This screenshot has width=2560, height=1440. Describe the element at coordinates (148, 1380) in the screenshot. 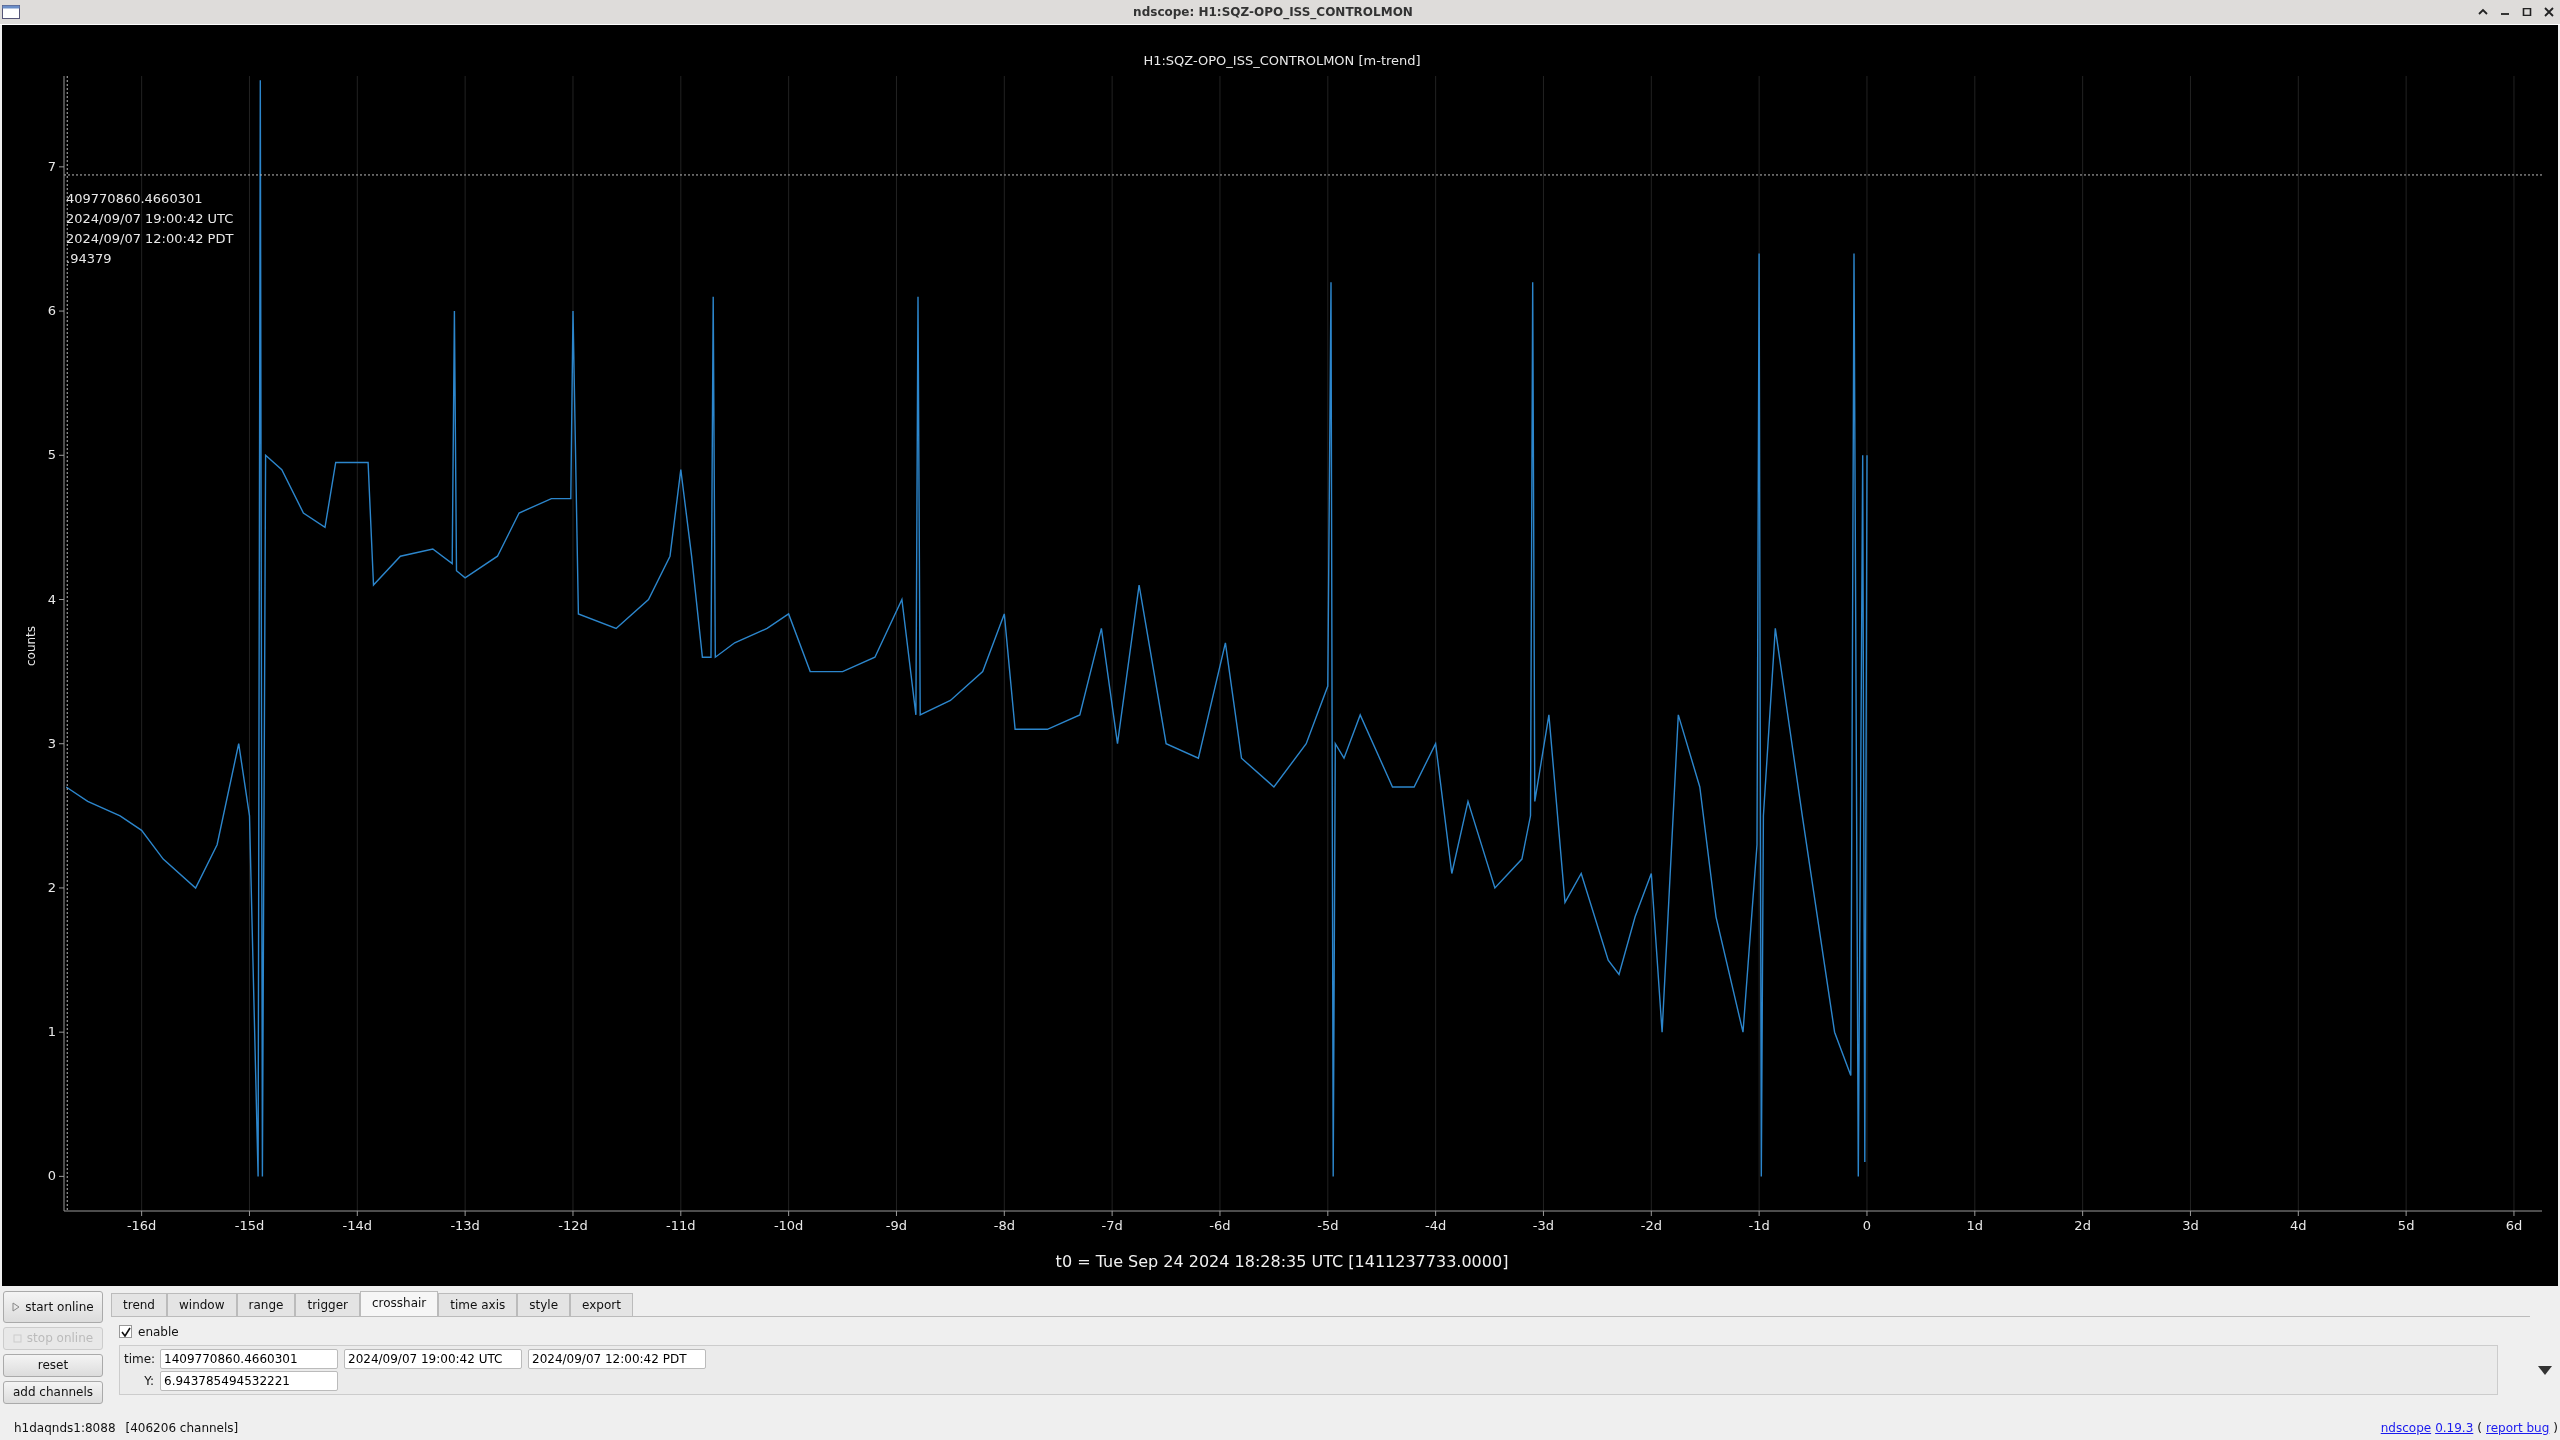

I see `field-label: Y:` at that location.